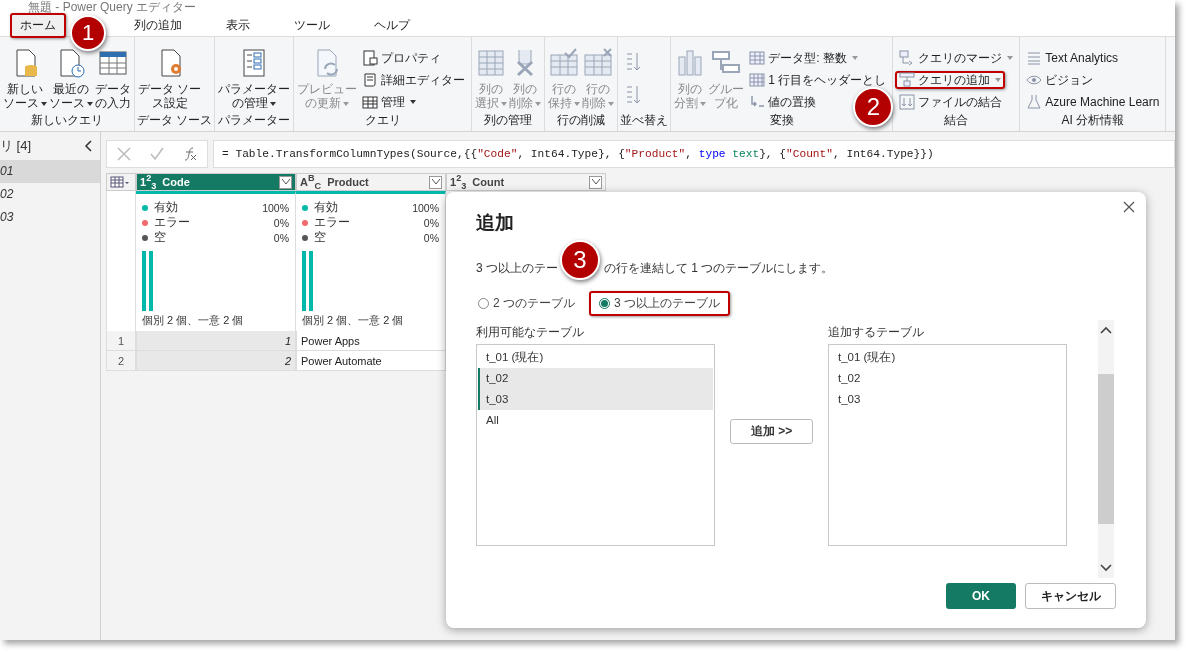 This screenshot has height=653, width=1189. Describe the element at coordinates (564, 63) in the screenshot. I see `row-check-icon` at that location.